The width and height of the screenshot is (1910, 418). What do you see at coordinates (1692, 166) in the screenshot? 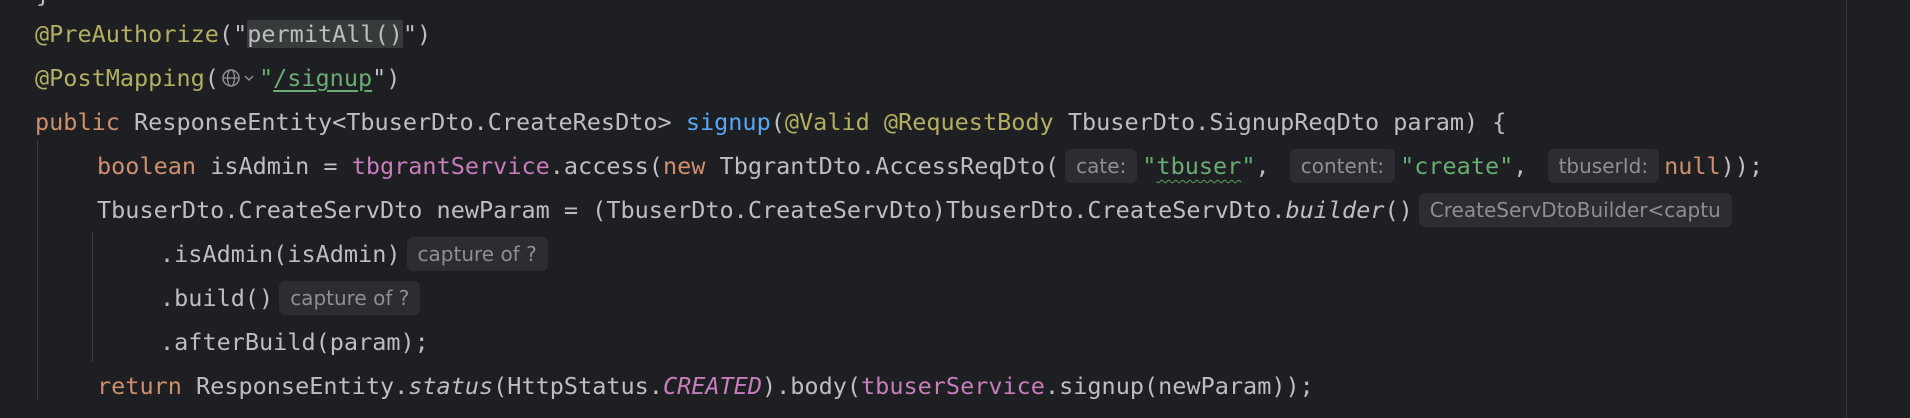
I see `keyword-null: null` at bounding box center [1692, 166].